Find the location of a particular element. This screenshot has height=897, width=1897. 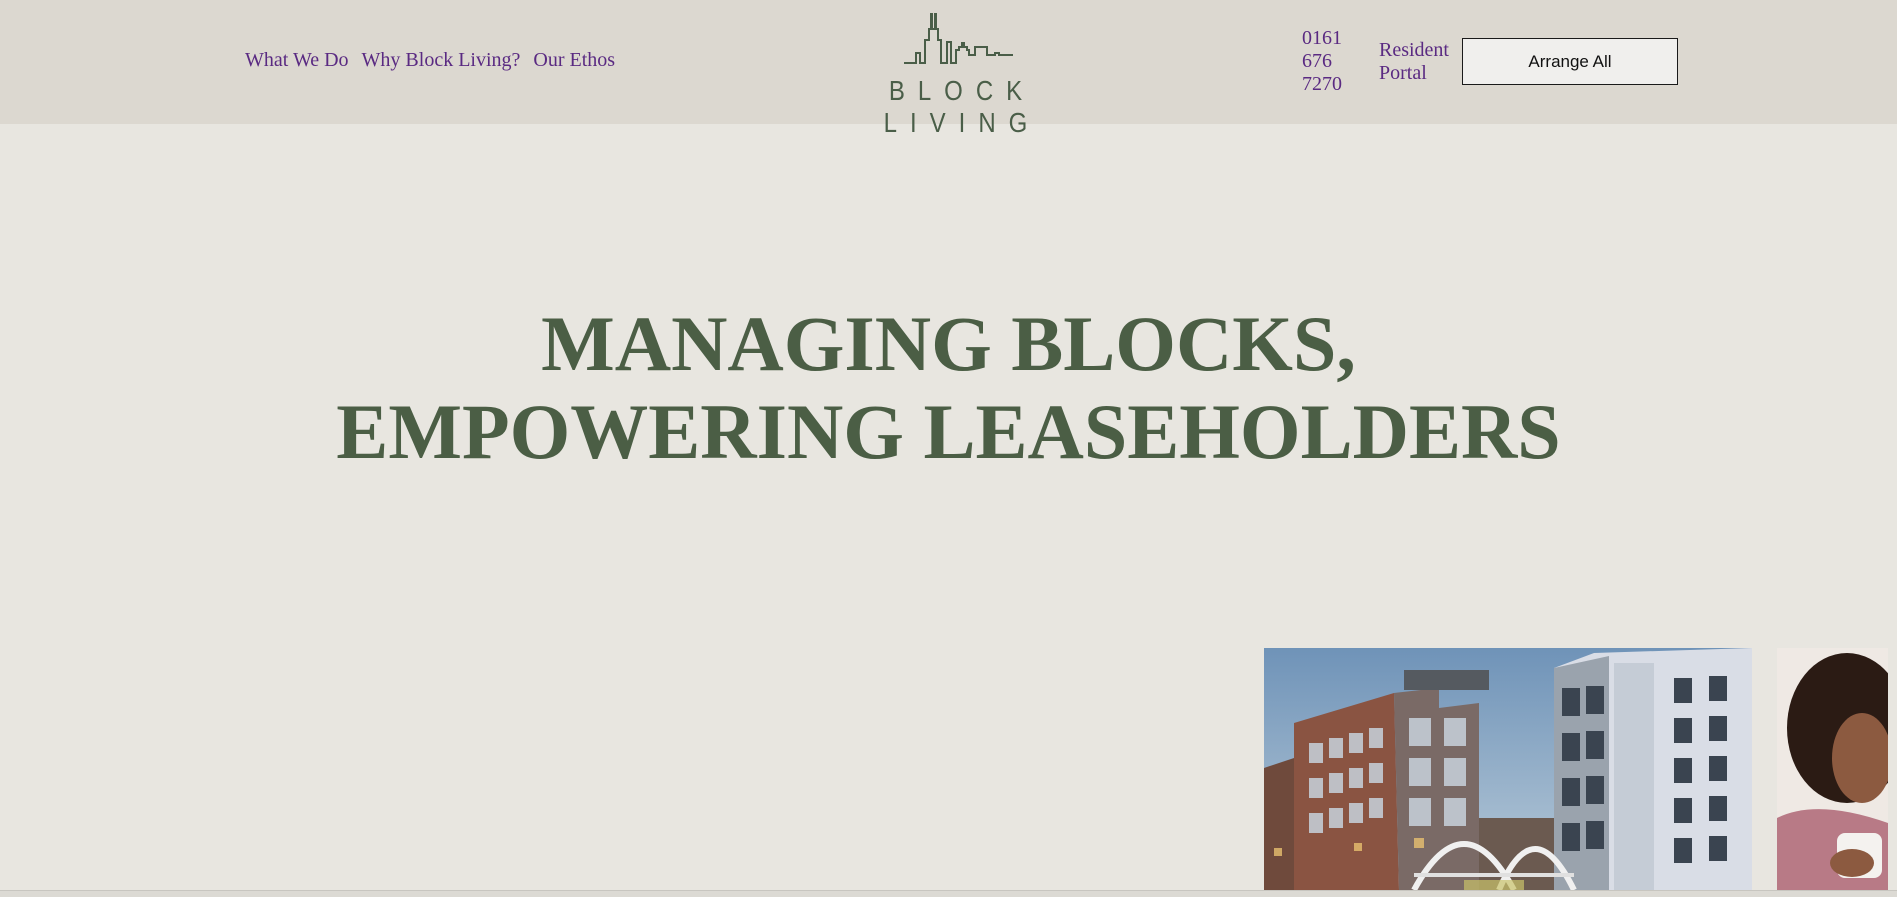

main-nav: What We Do Why Block Living? Our Ethos is located at coordinates (430, 60).